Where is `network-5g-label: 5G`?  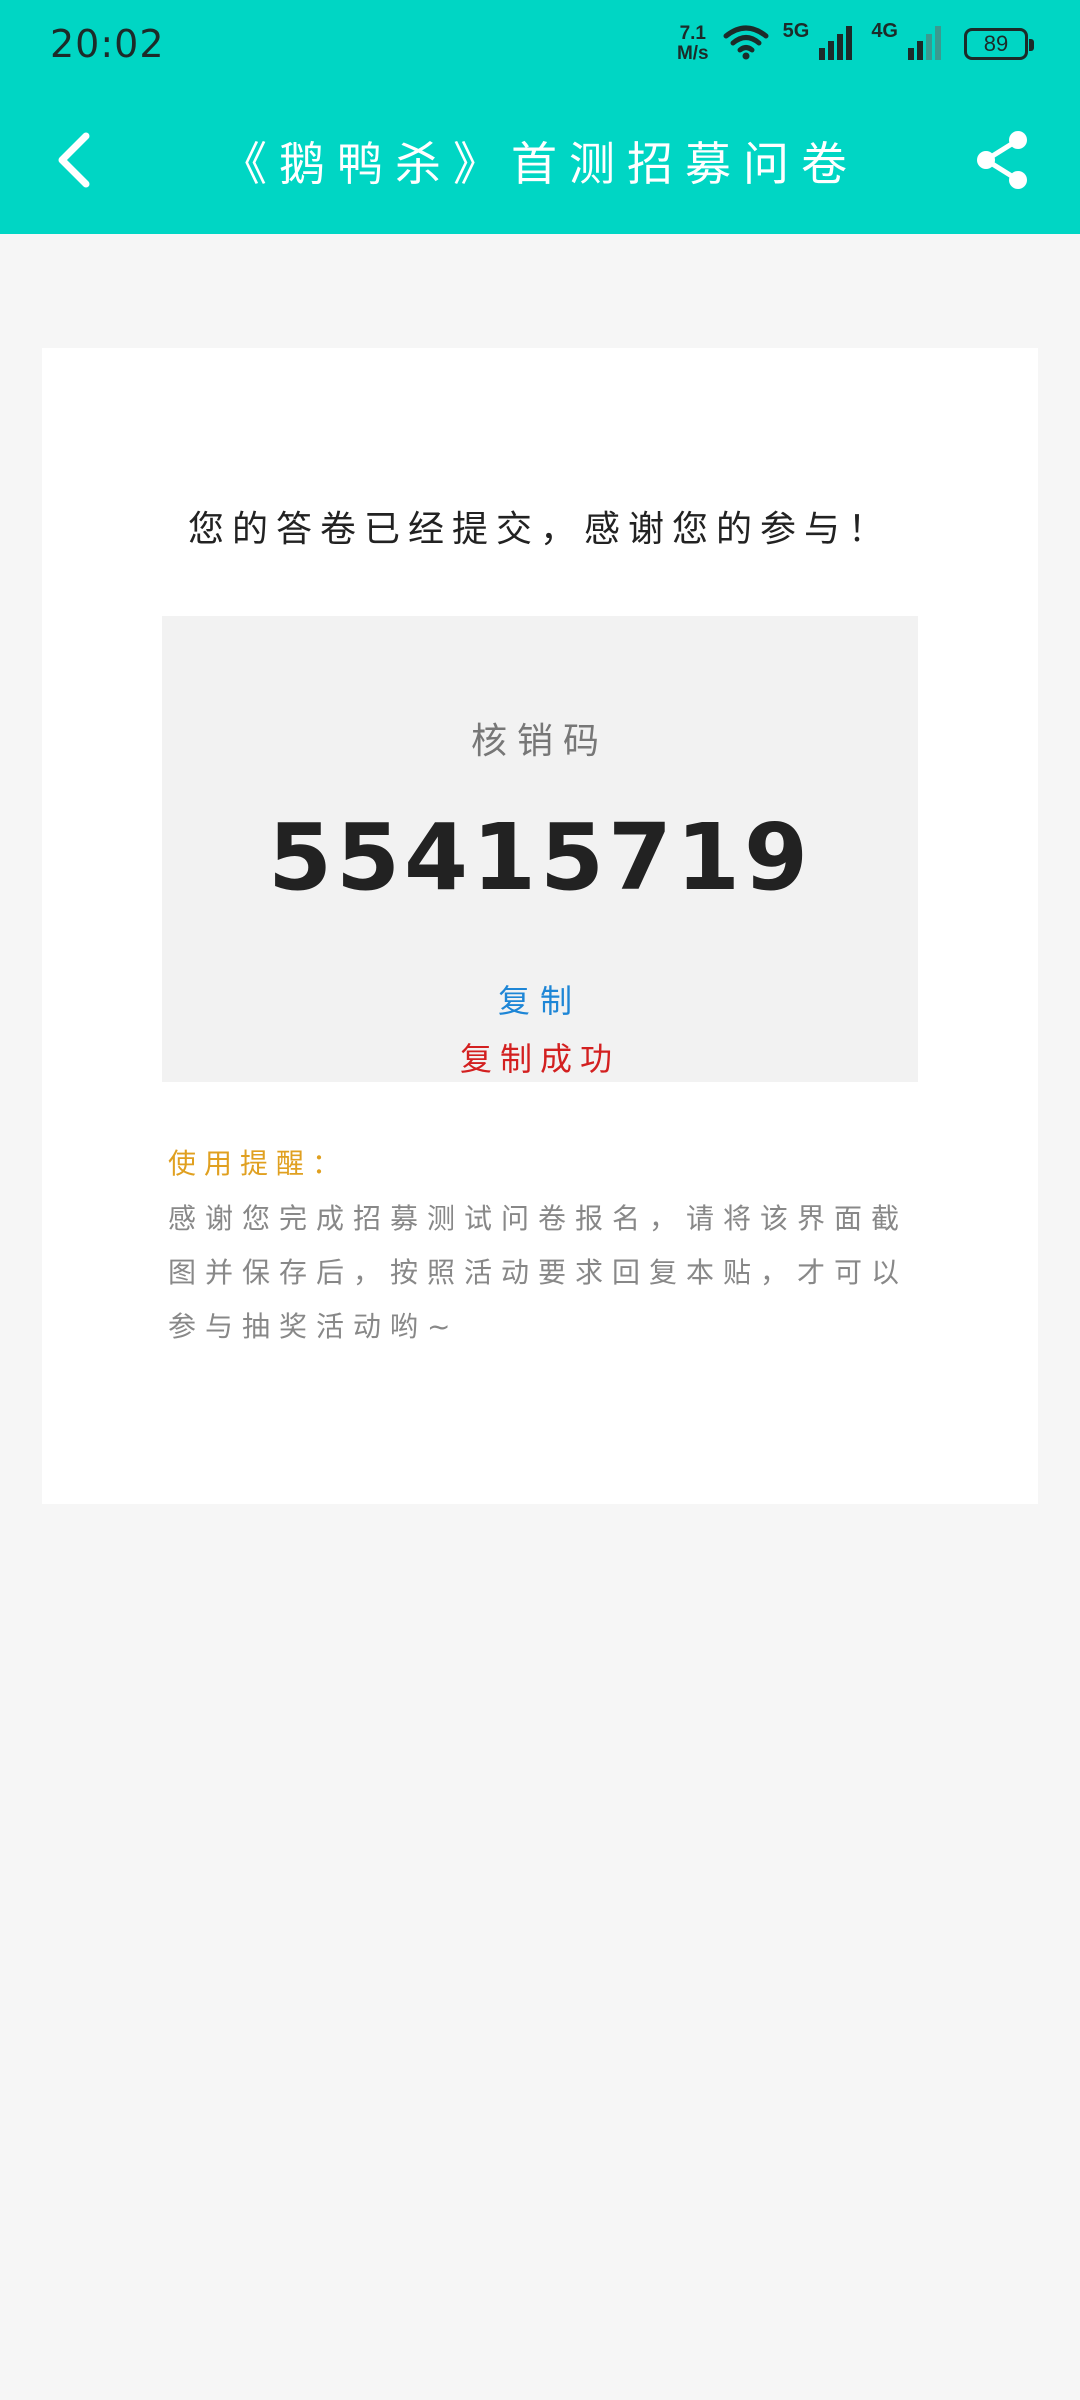 network-5g-label: 5G is located at coordinates (796, 31).